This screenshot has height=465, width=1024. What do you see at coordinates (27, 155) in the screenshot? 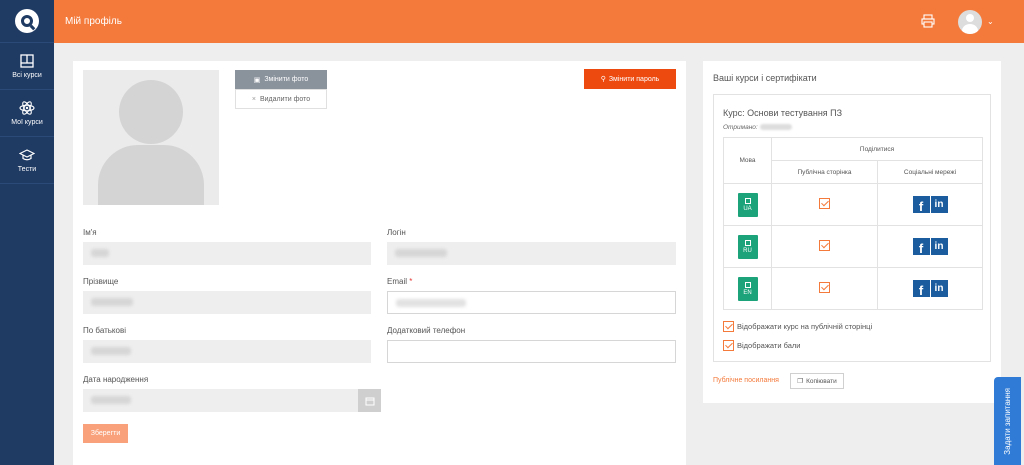
I see `graduation-cap-icon` at bounding box center [27, 155].